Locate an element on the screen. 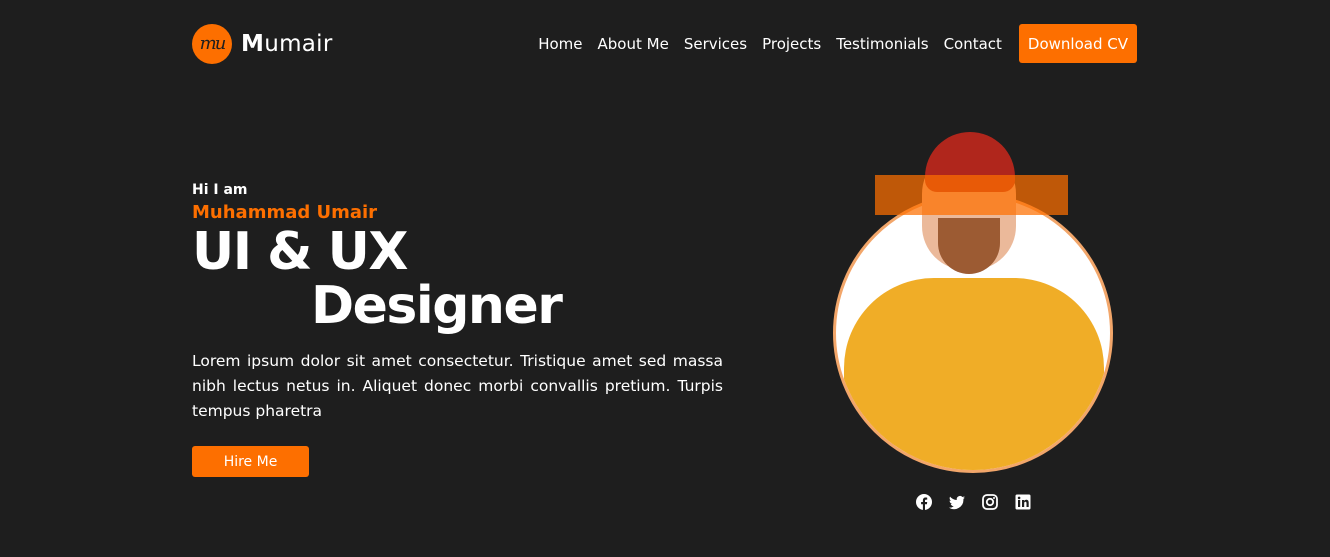 This screenshot has height=557, width=1330. facebook-icon is located at coordinates (924, 502).